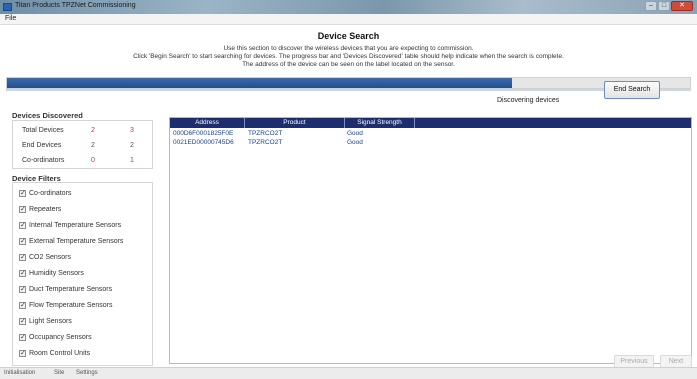 The image size is (697, 379). What do you see at coordinates (45, 209) in the screenshot?
I see `filter-label: Repeaters` at bounding box center [45, 209].